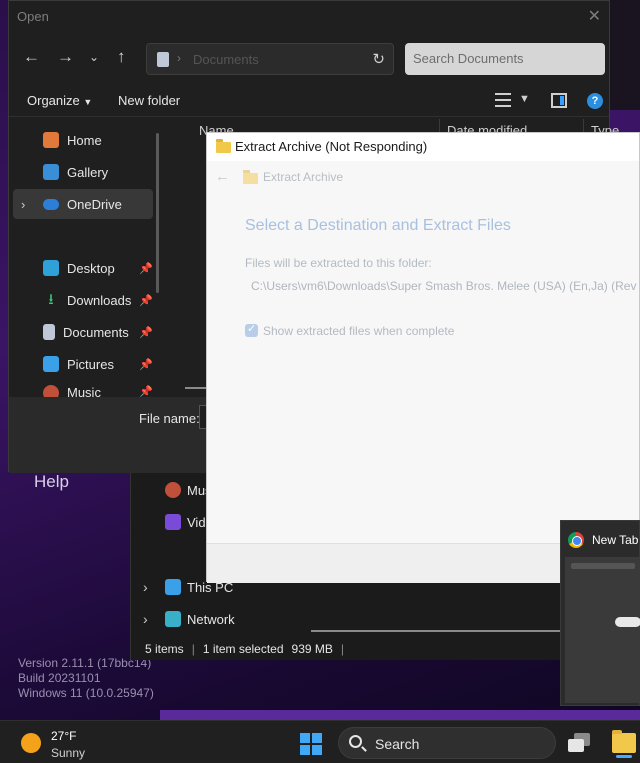 Image resolution: width=640 pixels, height=763 pixels. Describe the element at coordinates (173, 619) in the screenshot. I see `network-icon` at that location.